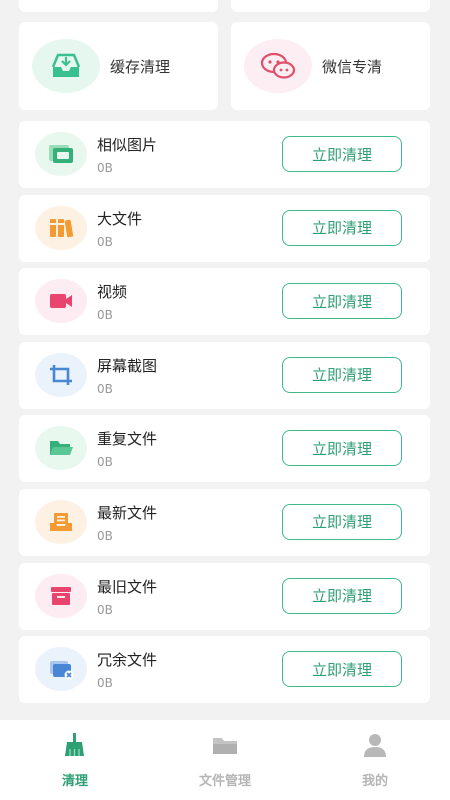 This screenshot has width=450, height=800. I want to click on broom-icon, so click(75, 747).